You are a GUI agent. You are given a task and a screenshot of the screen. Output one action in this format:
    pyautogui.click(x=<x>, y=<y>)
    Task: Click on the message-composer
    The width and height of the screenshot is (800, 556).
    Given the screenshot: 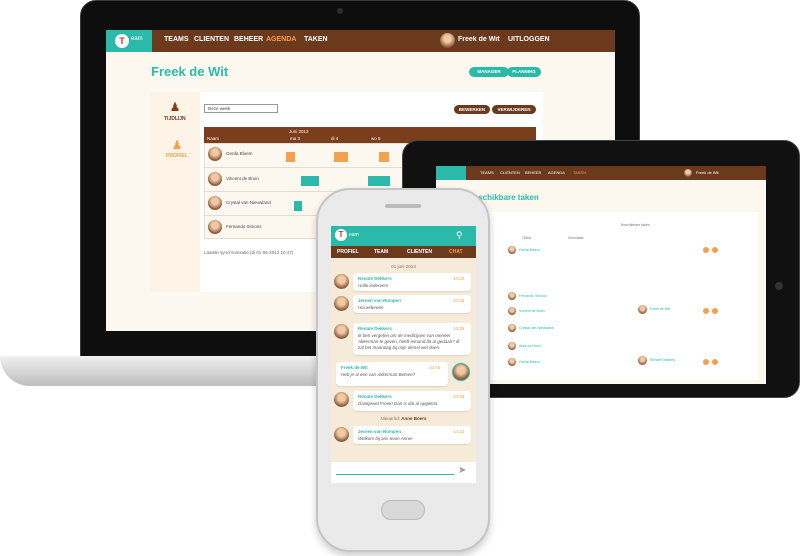 What is the action you would take?
    pyautogui.click(x=403, y=472)
    